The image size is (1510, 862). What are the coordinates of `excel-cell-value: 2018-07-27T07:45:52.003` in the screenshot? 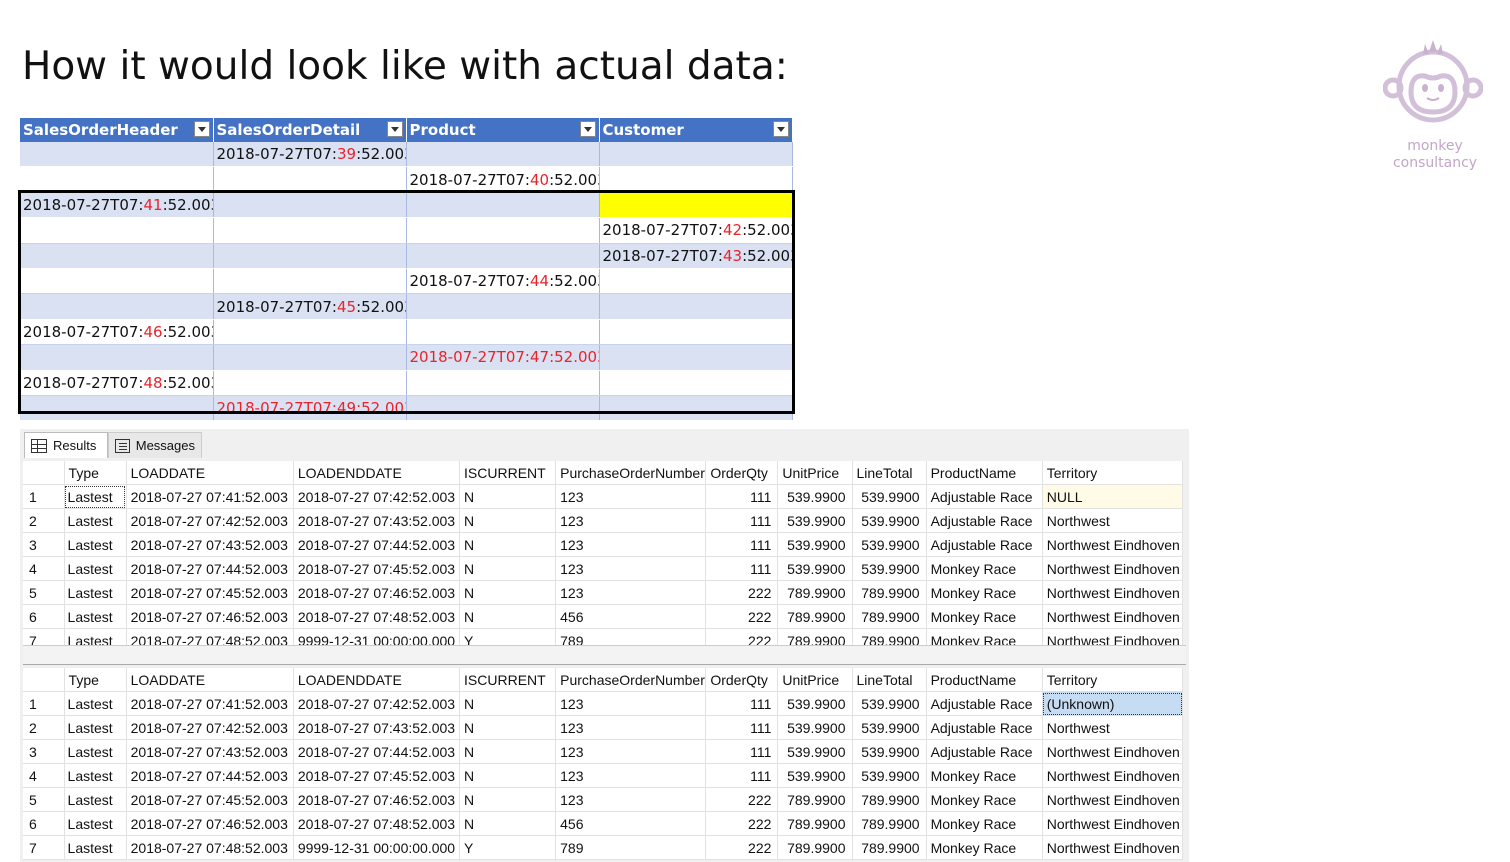 It's located at (310, 306).